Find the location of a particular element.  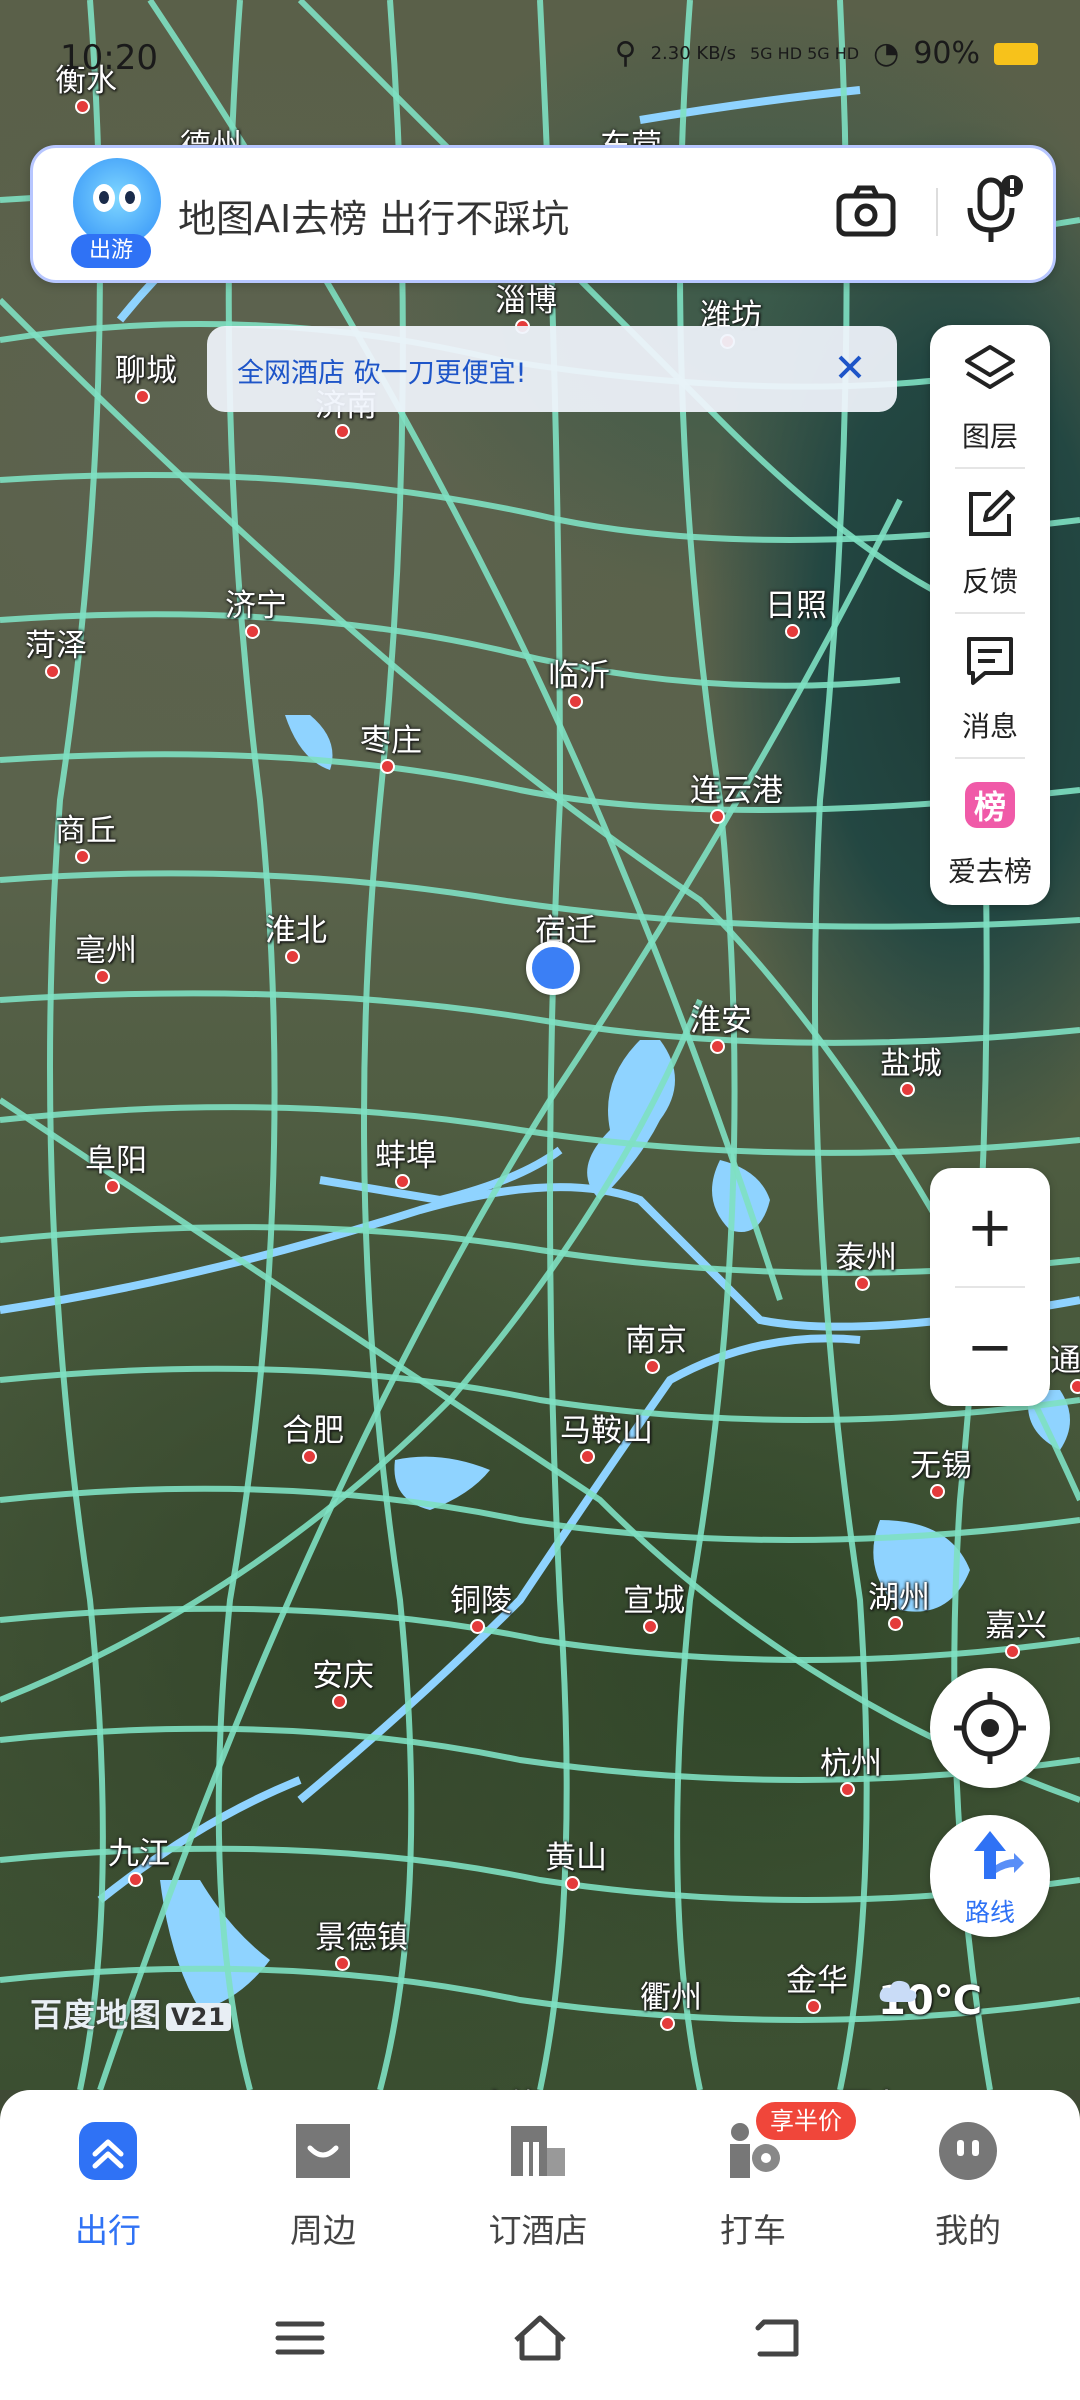

tab-travel: 出行 is located at coordinates (108, 2193).